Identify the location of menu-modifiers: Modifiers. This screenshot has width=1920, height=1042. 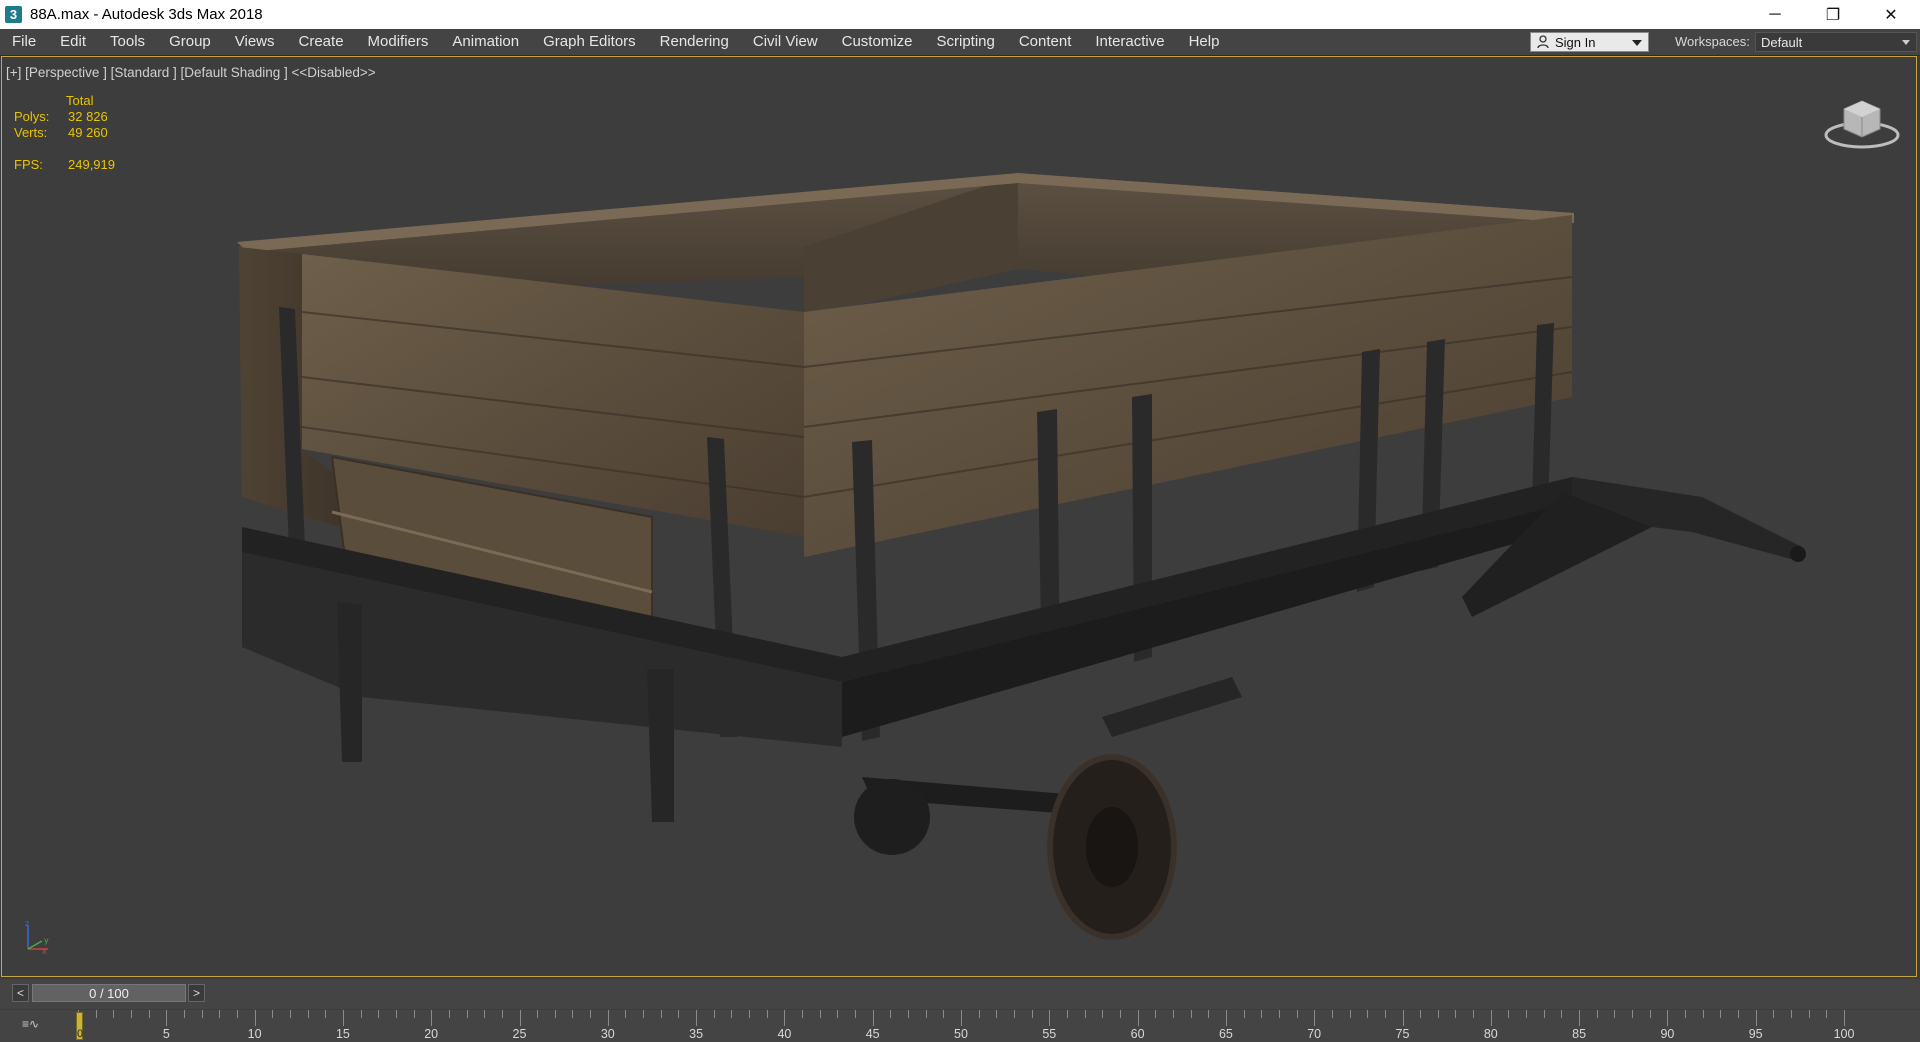
(398, 42).